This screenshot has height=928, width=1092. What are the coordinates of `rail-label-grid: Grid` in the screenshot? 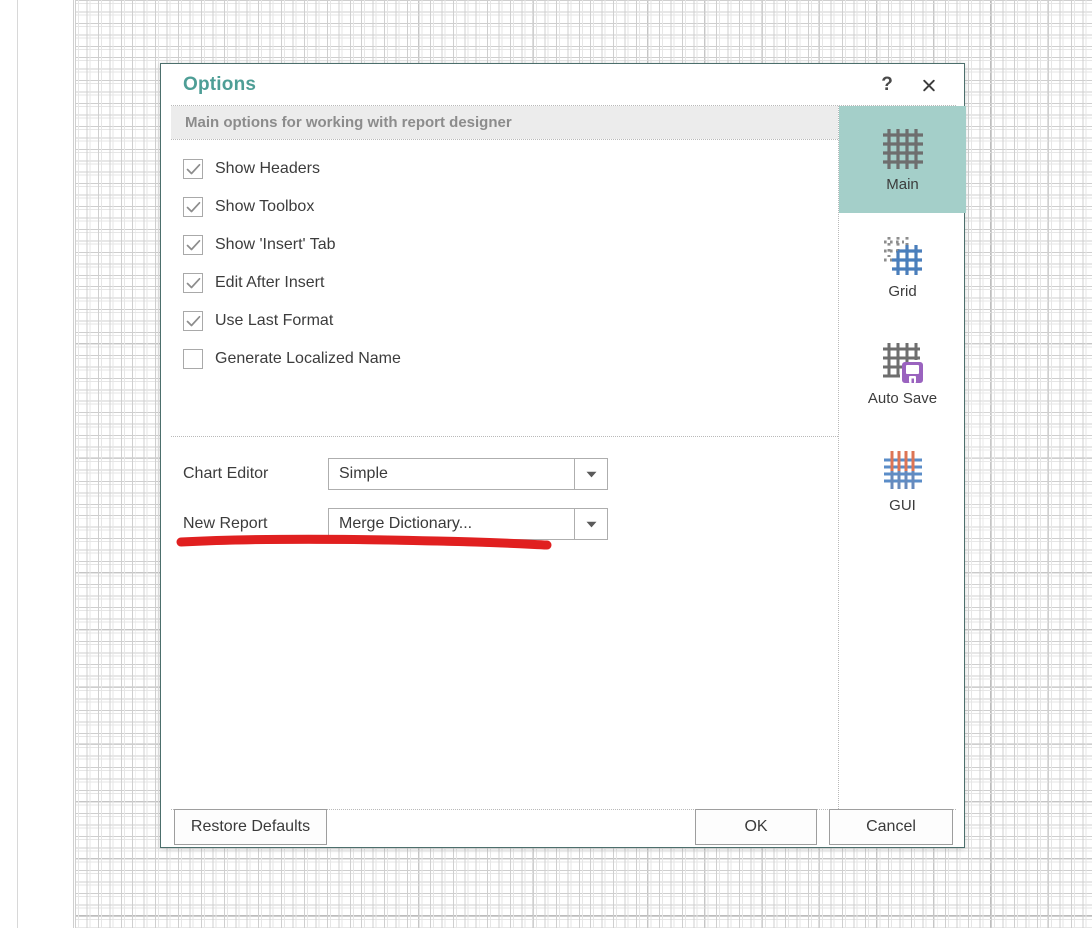 It's located at (902, 291).